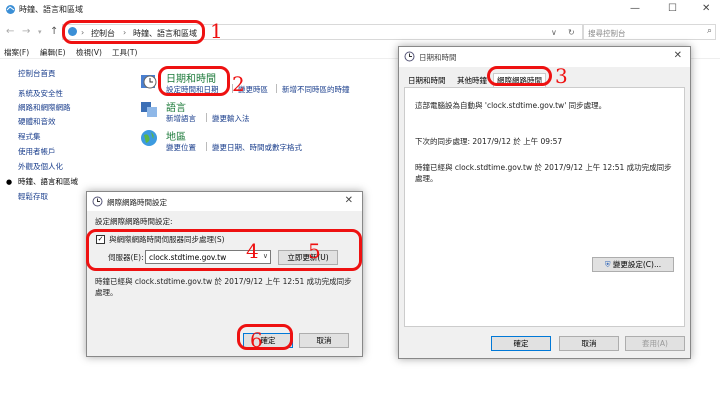  What do you see at coordinates (53, 52) in the screenshot?
I see `menu-edit: 編輯(E)` at bounding box center [53, 52].